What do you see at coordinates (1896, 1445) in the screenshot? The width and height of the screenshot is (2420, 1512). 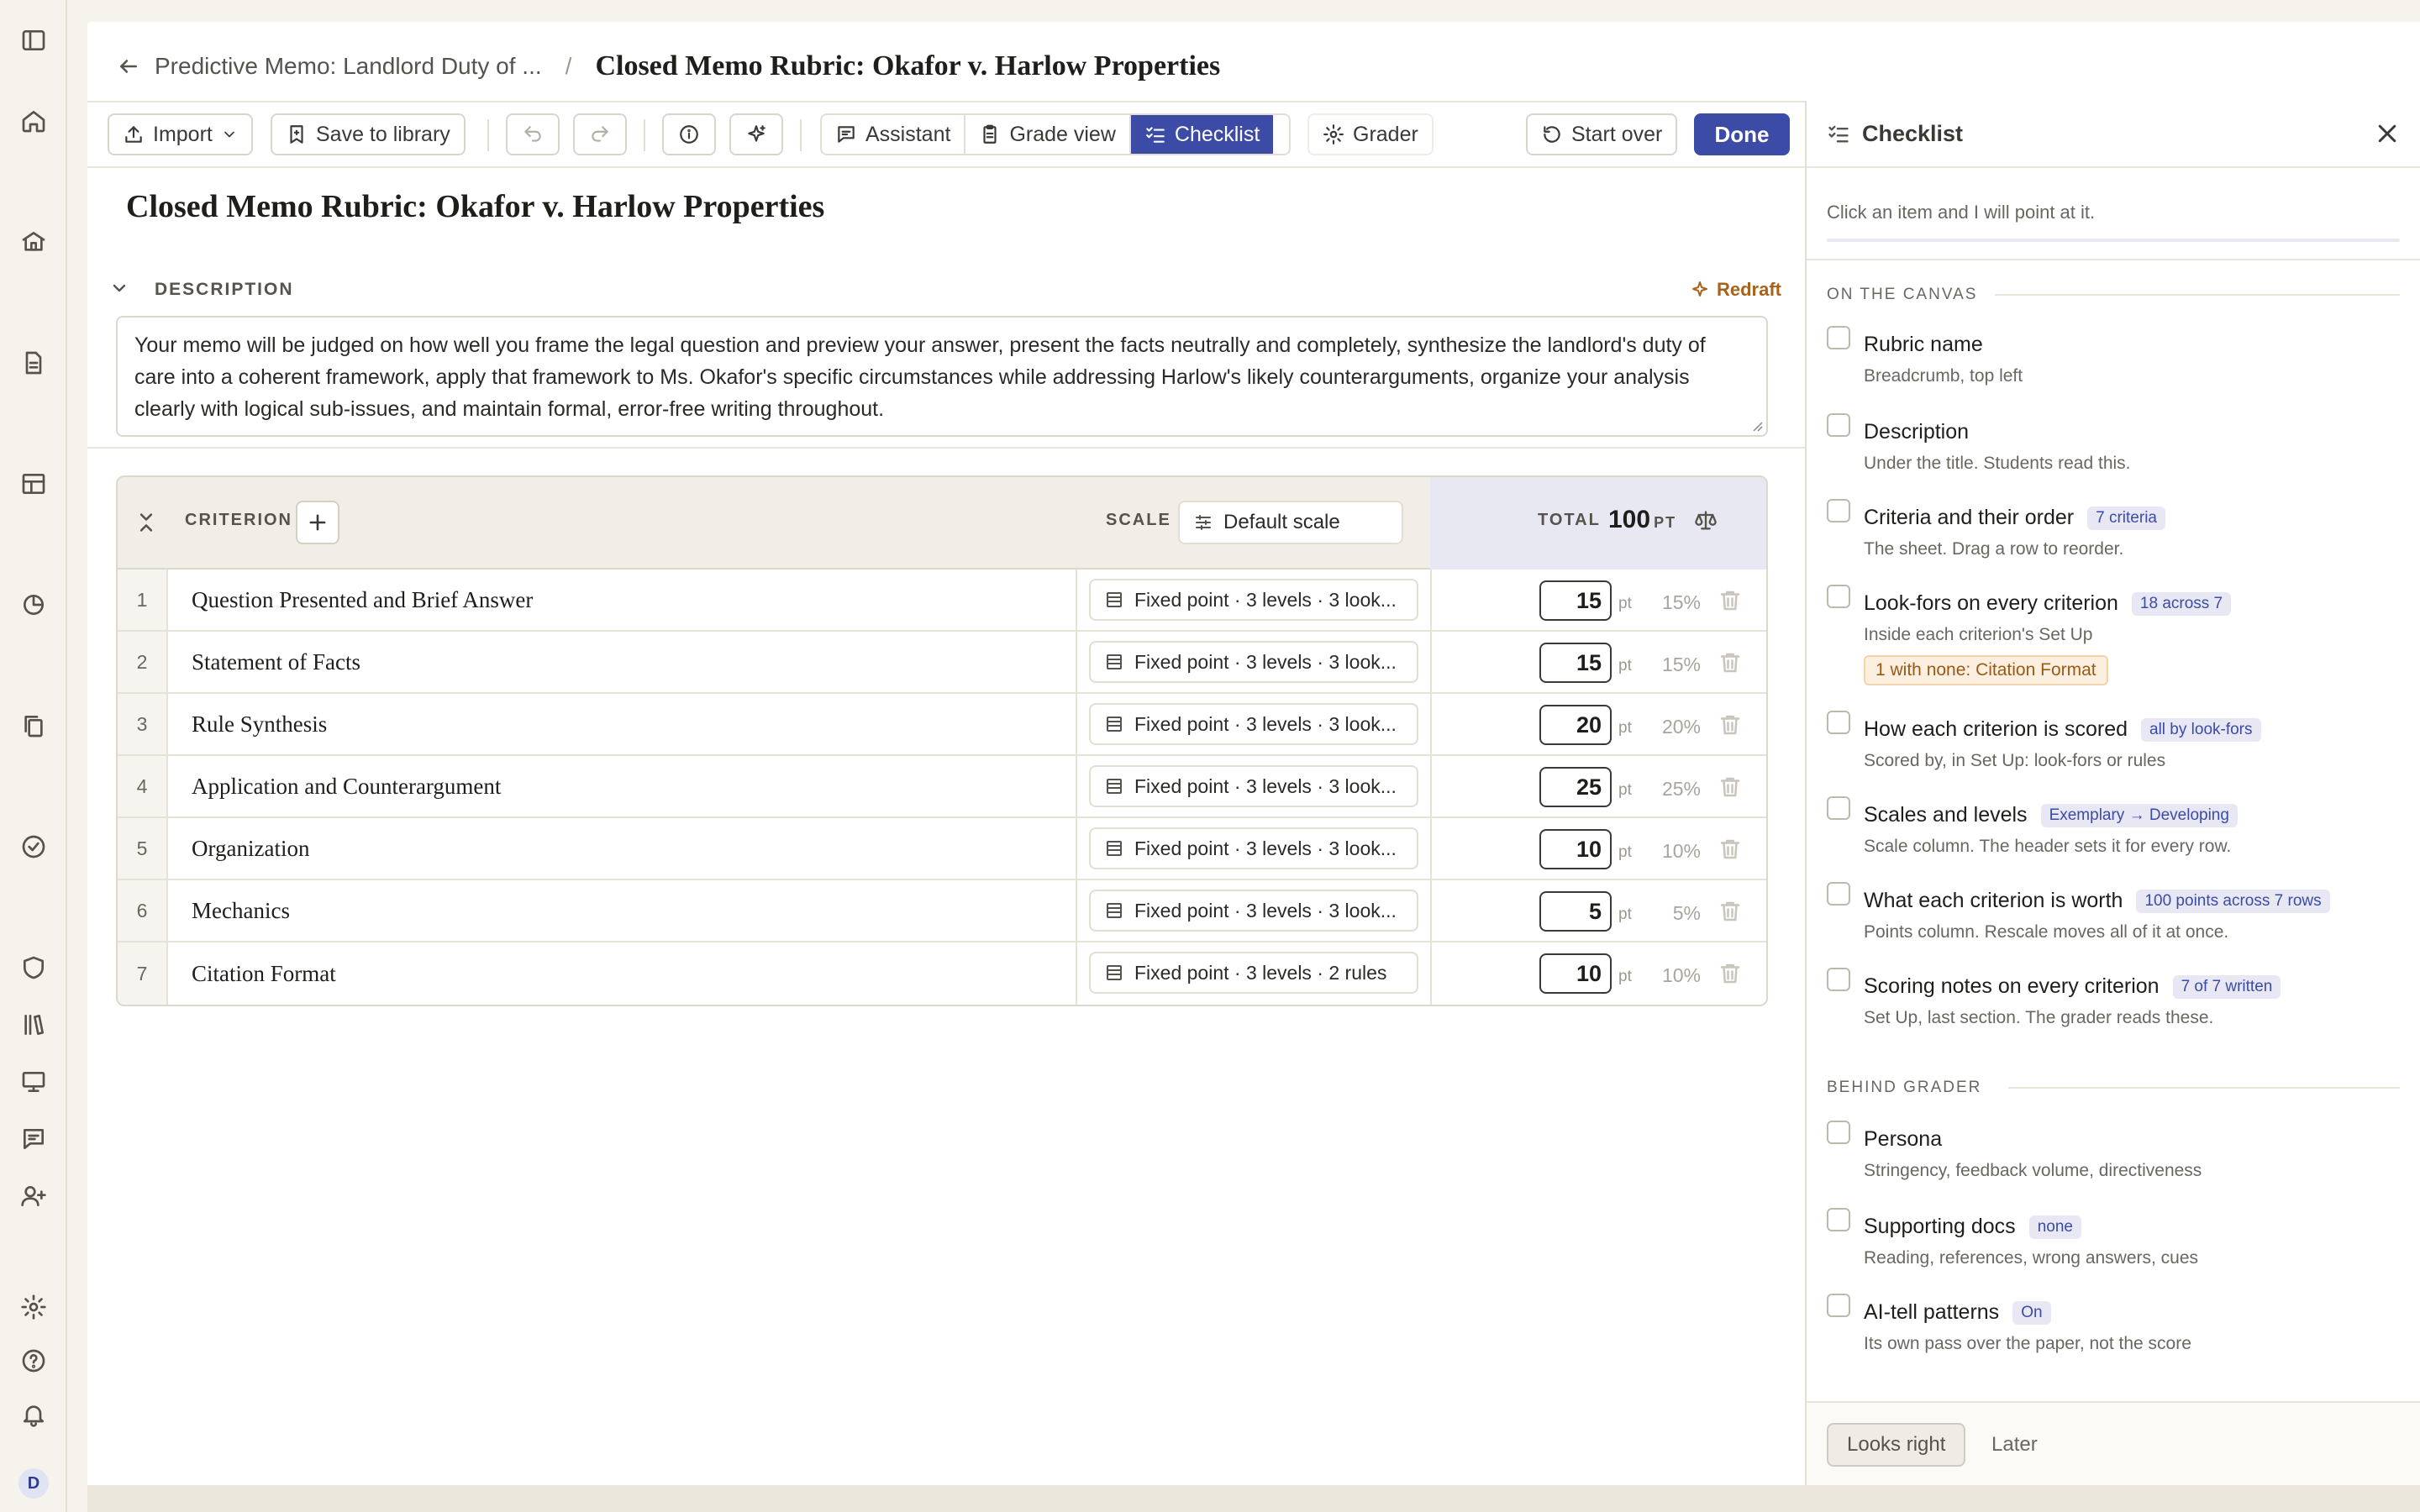 I see `looks-right-button: Looks right` at bounding box center [1896, 1445].